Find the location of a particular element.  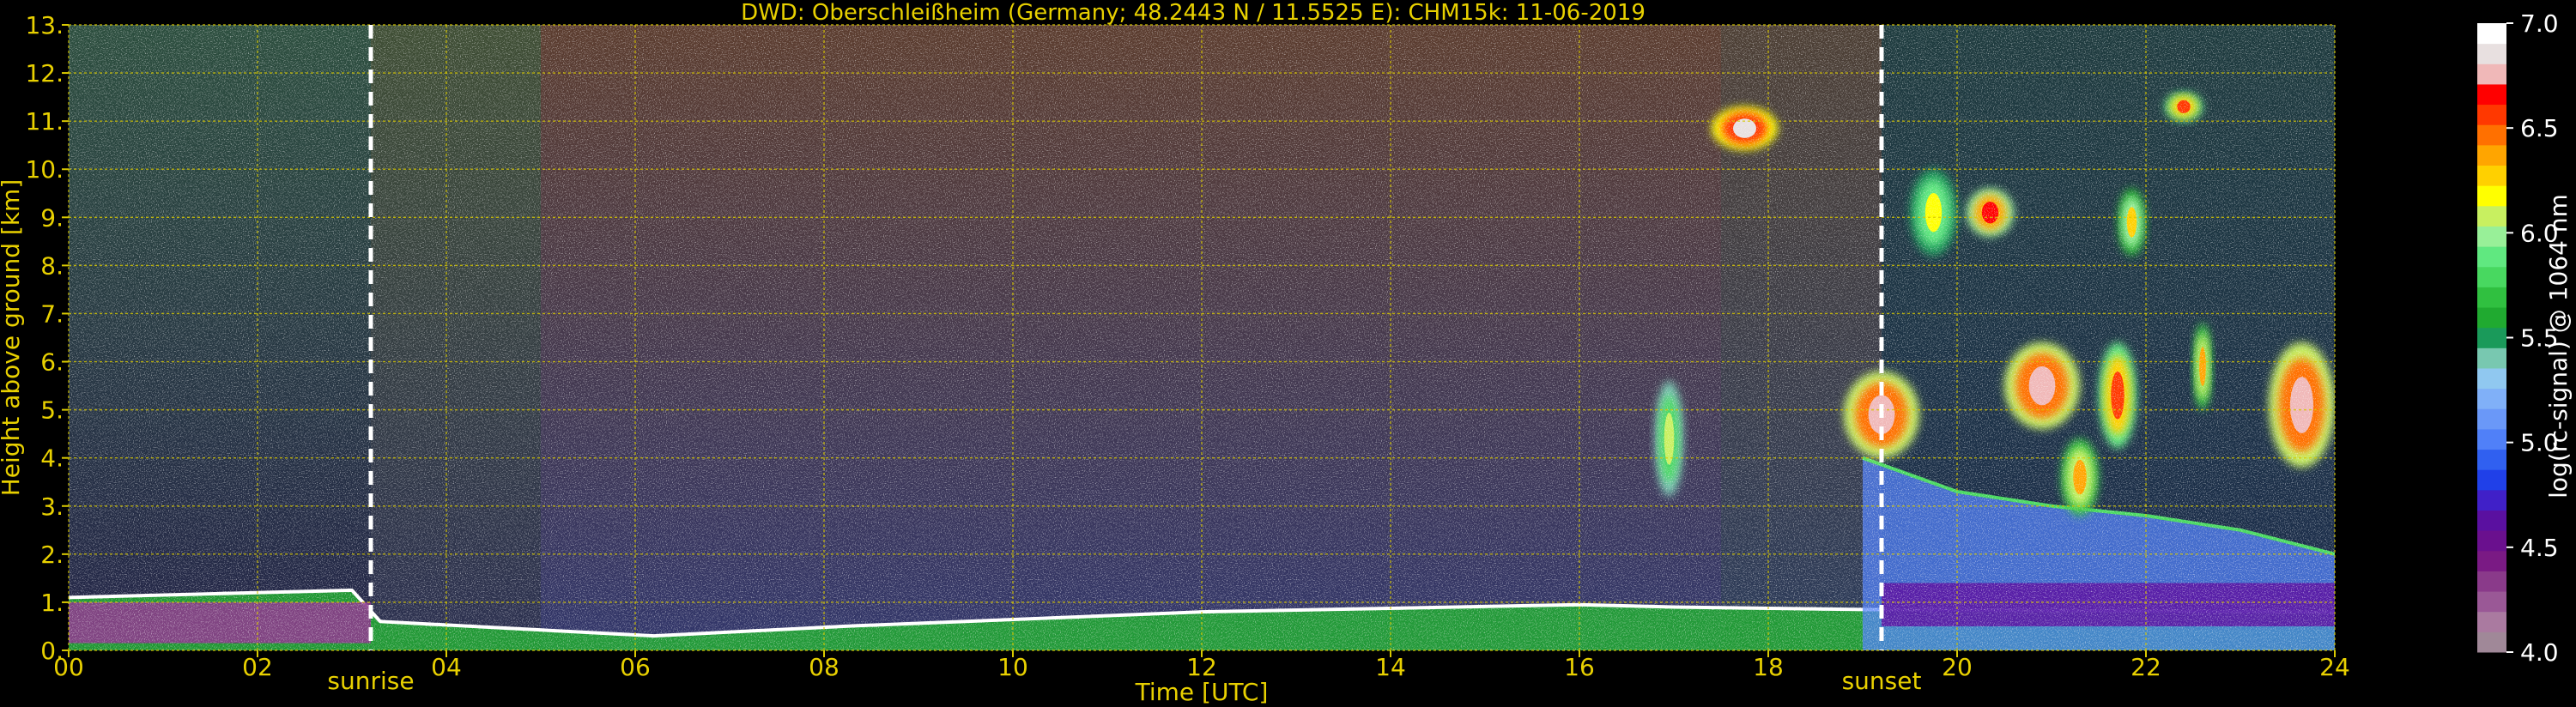

y-tick-label: 11. is located at coordinates (44, 122).